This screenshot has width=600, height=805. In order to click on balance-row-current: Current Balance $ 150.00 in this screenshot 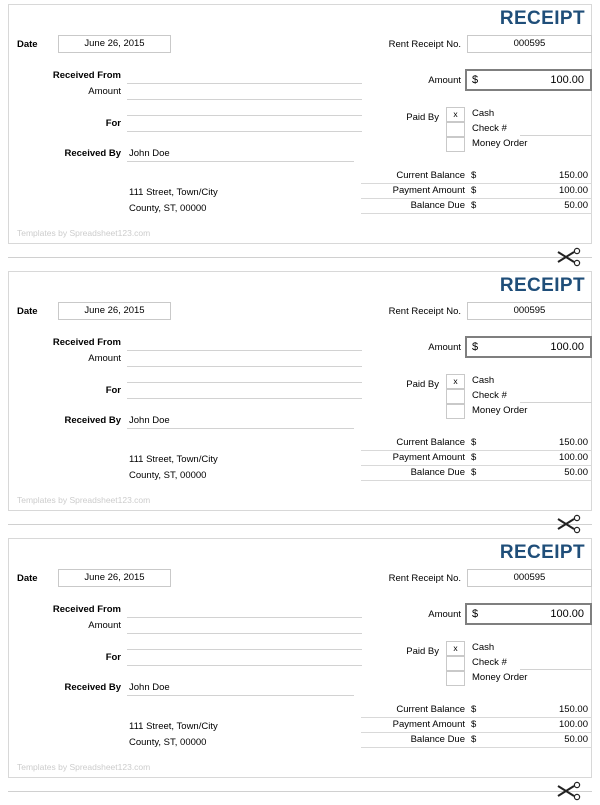, I will do `click(476, 443)`.